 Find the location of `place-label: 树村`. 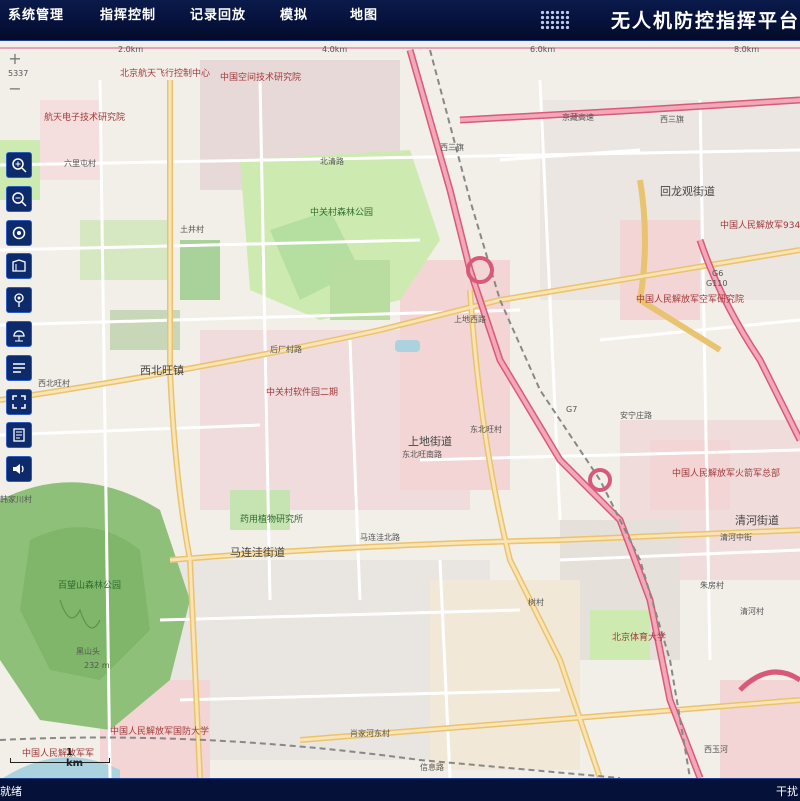

place-label: 树村 is located at coordinates (536, 602).